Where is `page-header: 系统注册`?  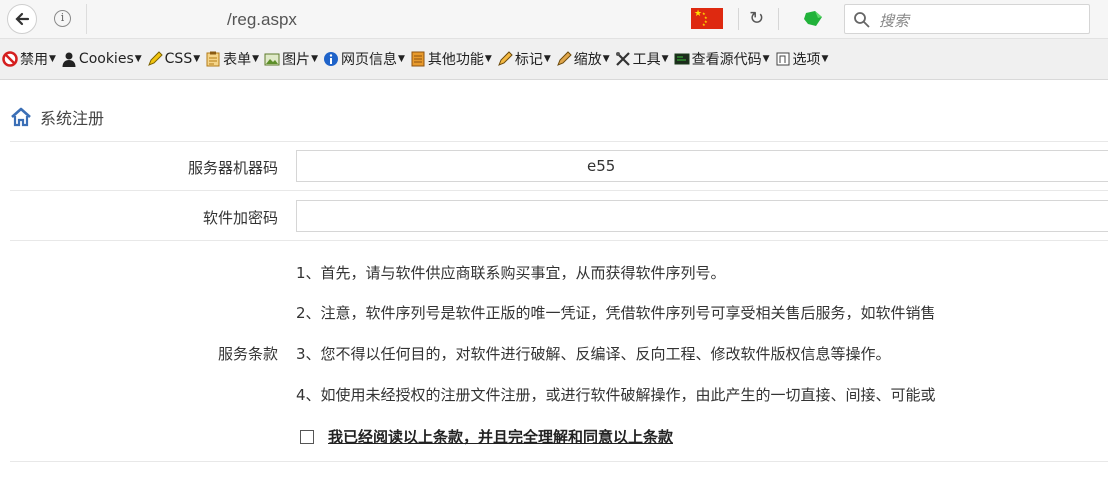 page-header: 系统注册 is located at coordinates (57, 117).